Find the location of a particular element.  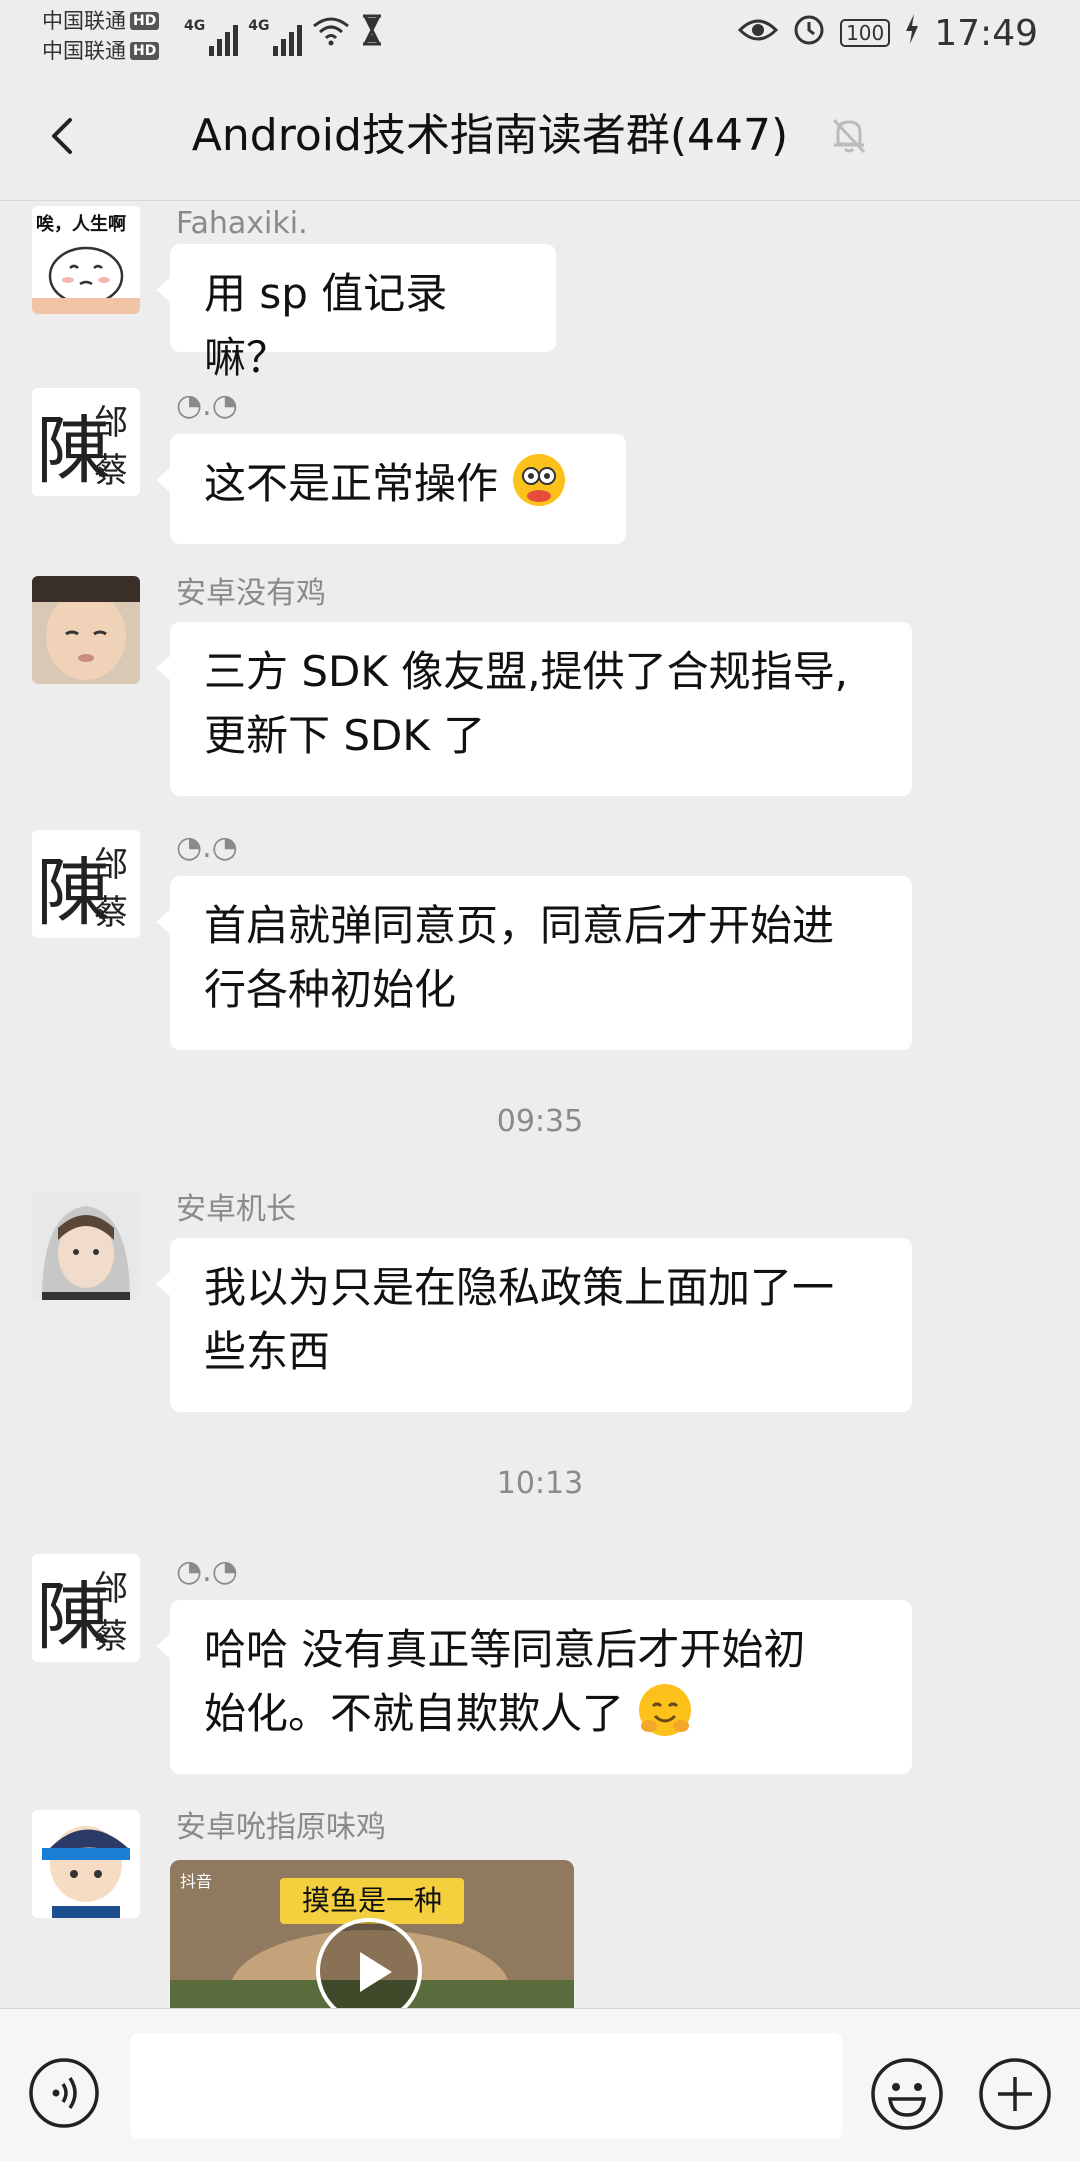

message-bubble: 首启就弹同意页，同意后才开始进 行各种初始化 is located at coordinates (534, 963).